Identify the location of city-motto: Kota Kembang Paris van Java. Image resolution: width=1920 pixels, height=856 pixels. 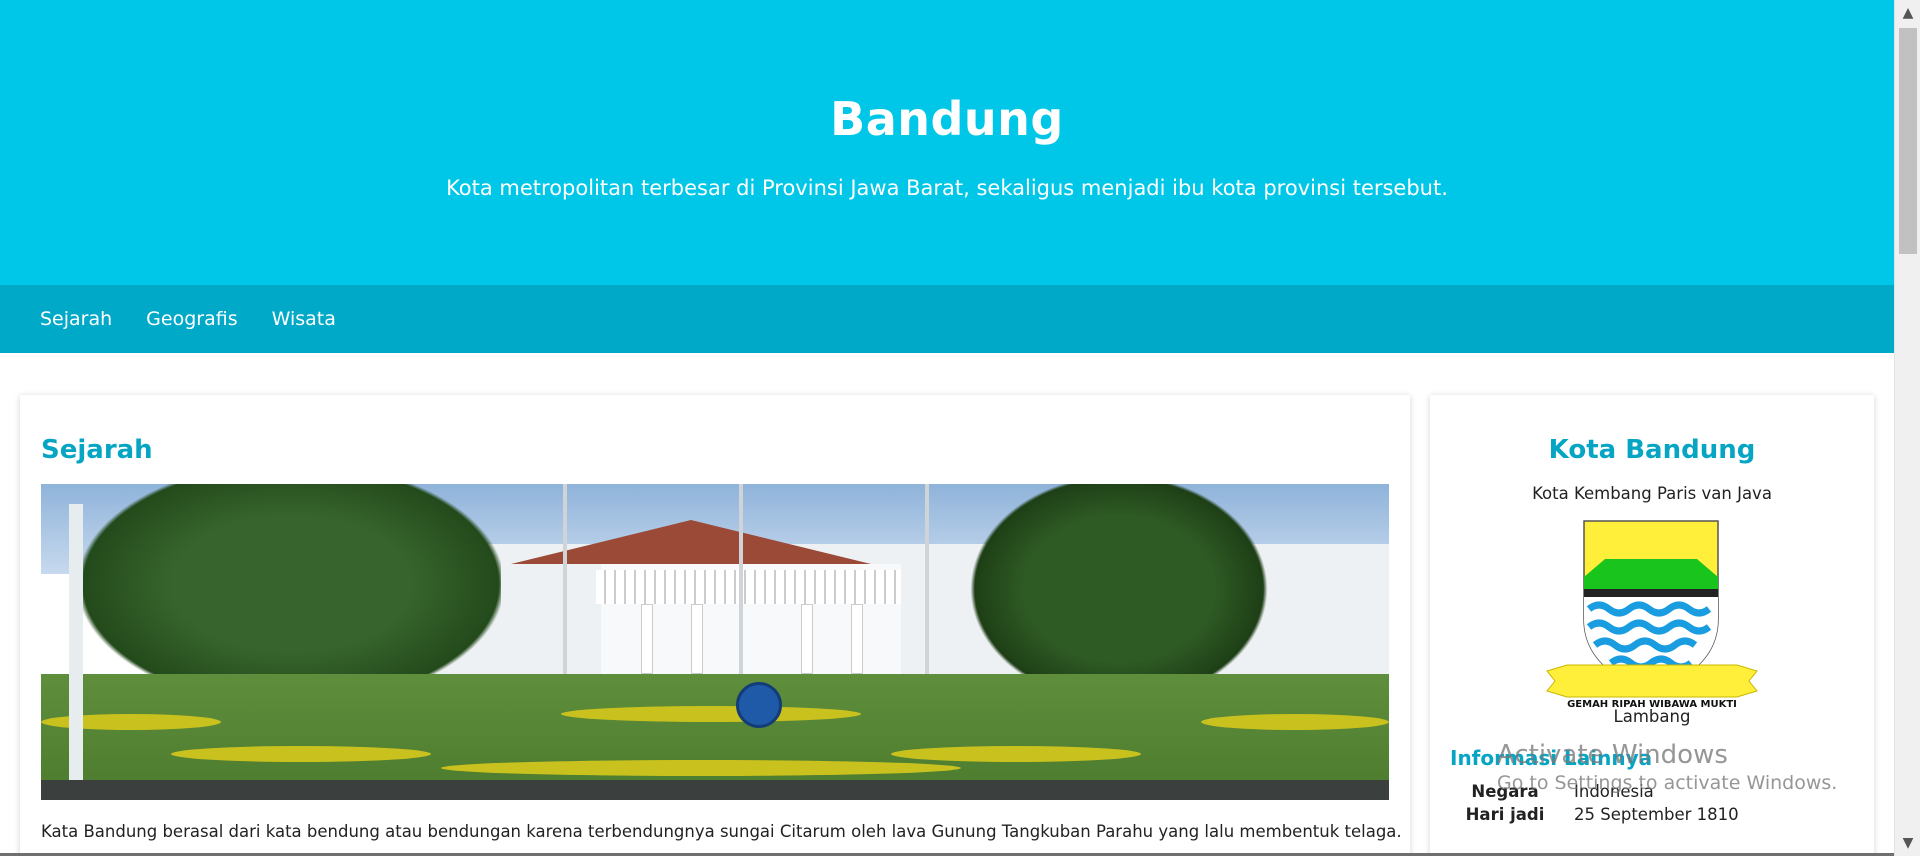
(1652, 493).